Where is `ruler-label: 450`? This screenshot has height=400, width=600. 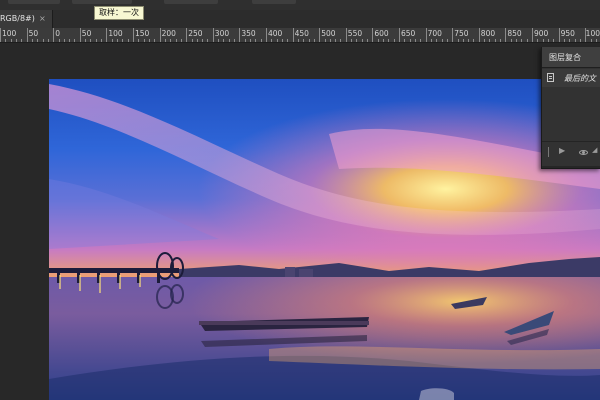
ruler-label: 450 is located at coordinates (301, 33).